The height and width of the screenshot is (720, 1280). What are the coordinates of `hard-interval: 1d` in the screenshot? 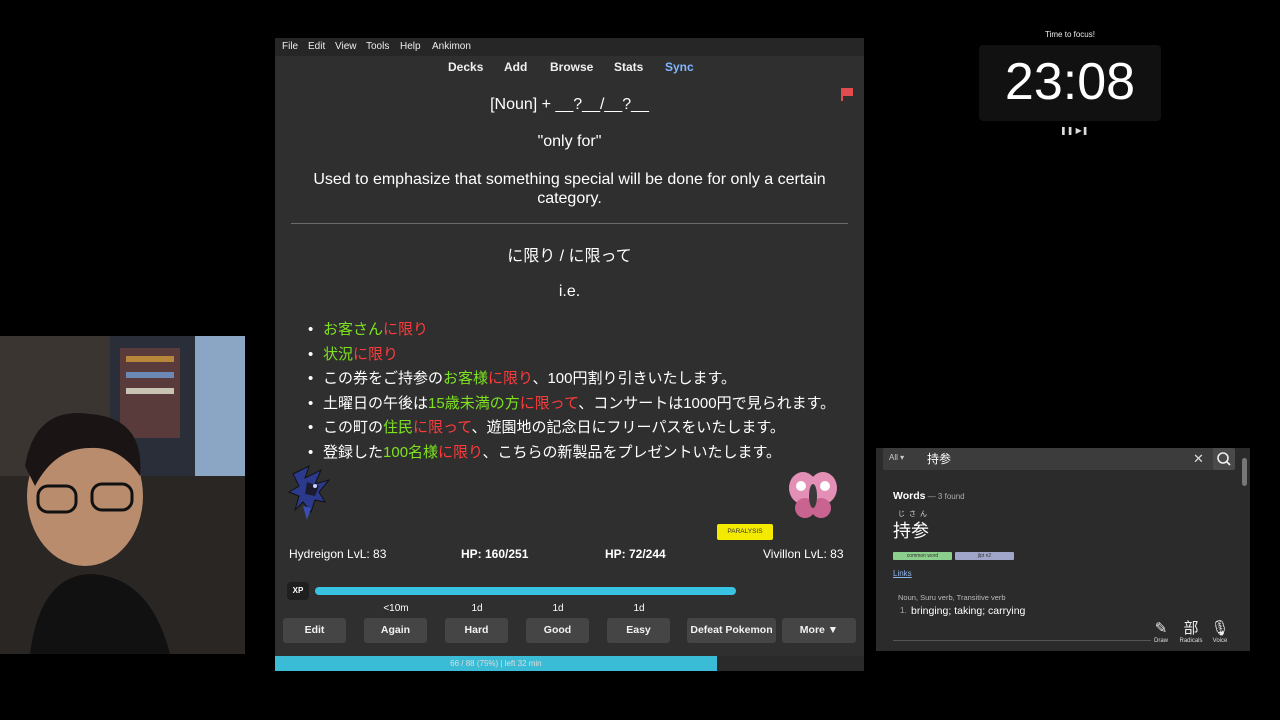 It's located at (477, 608).